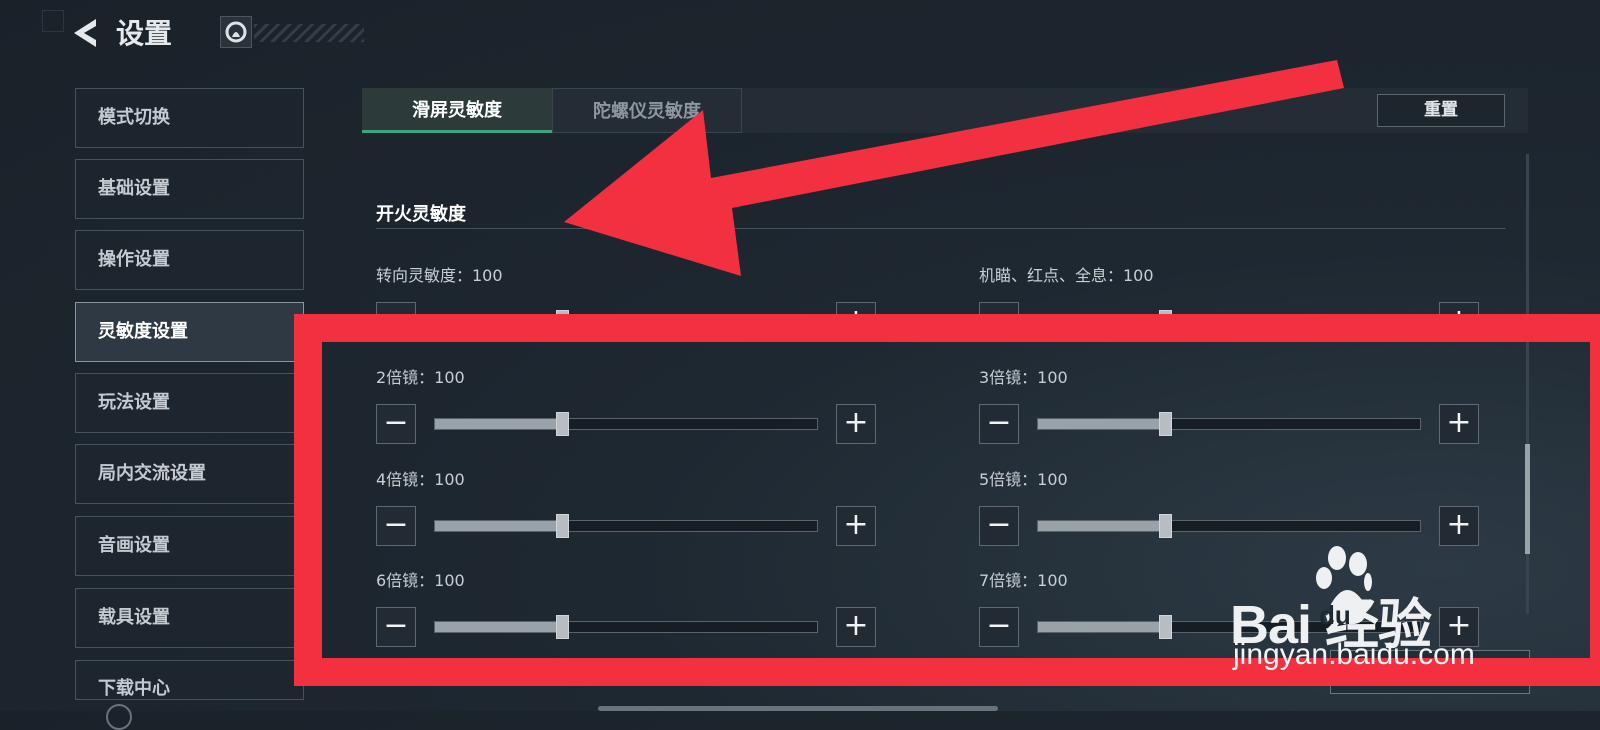 This screenshot has height=730, width=1600. I want to click on sidebar-item-mode-switch: 模式切换, so click(189, 118).